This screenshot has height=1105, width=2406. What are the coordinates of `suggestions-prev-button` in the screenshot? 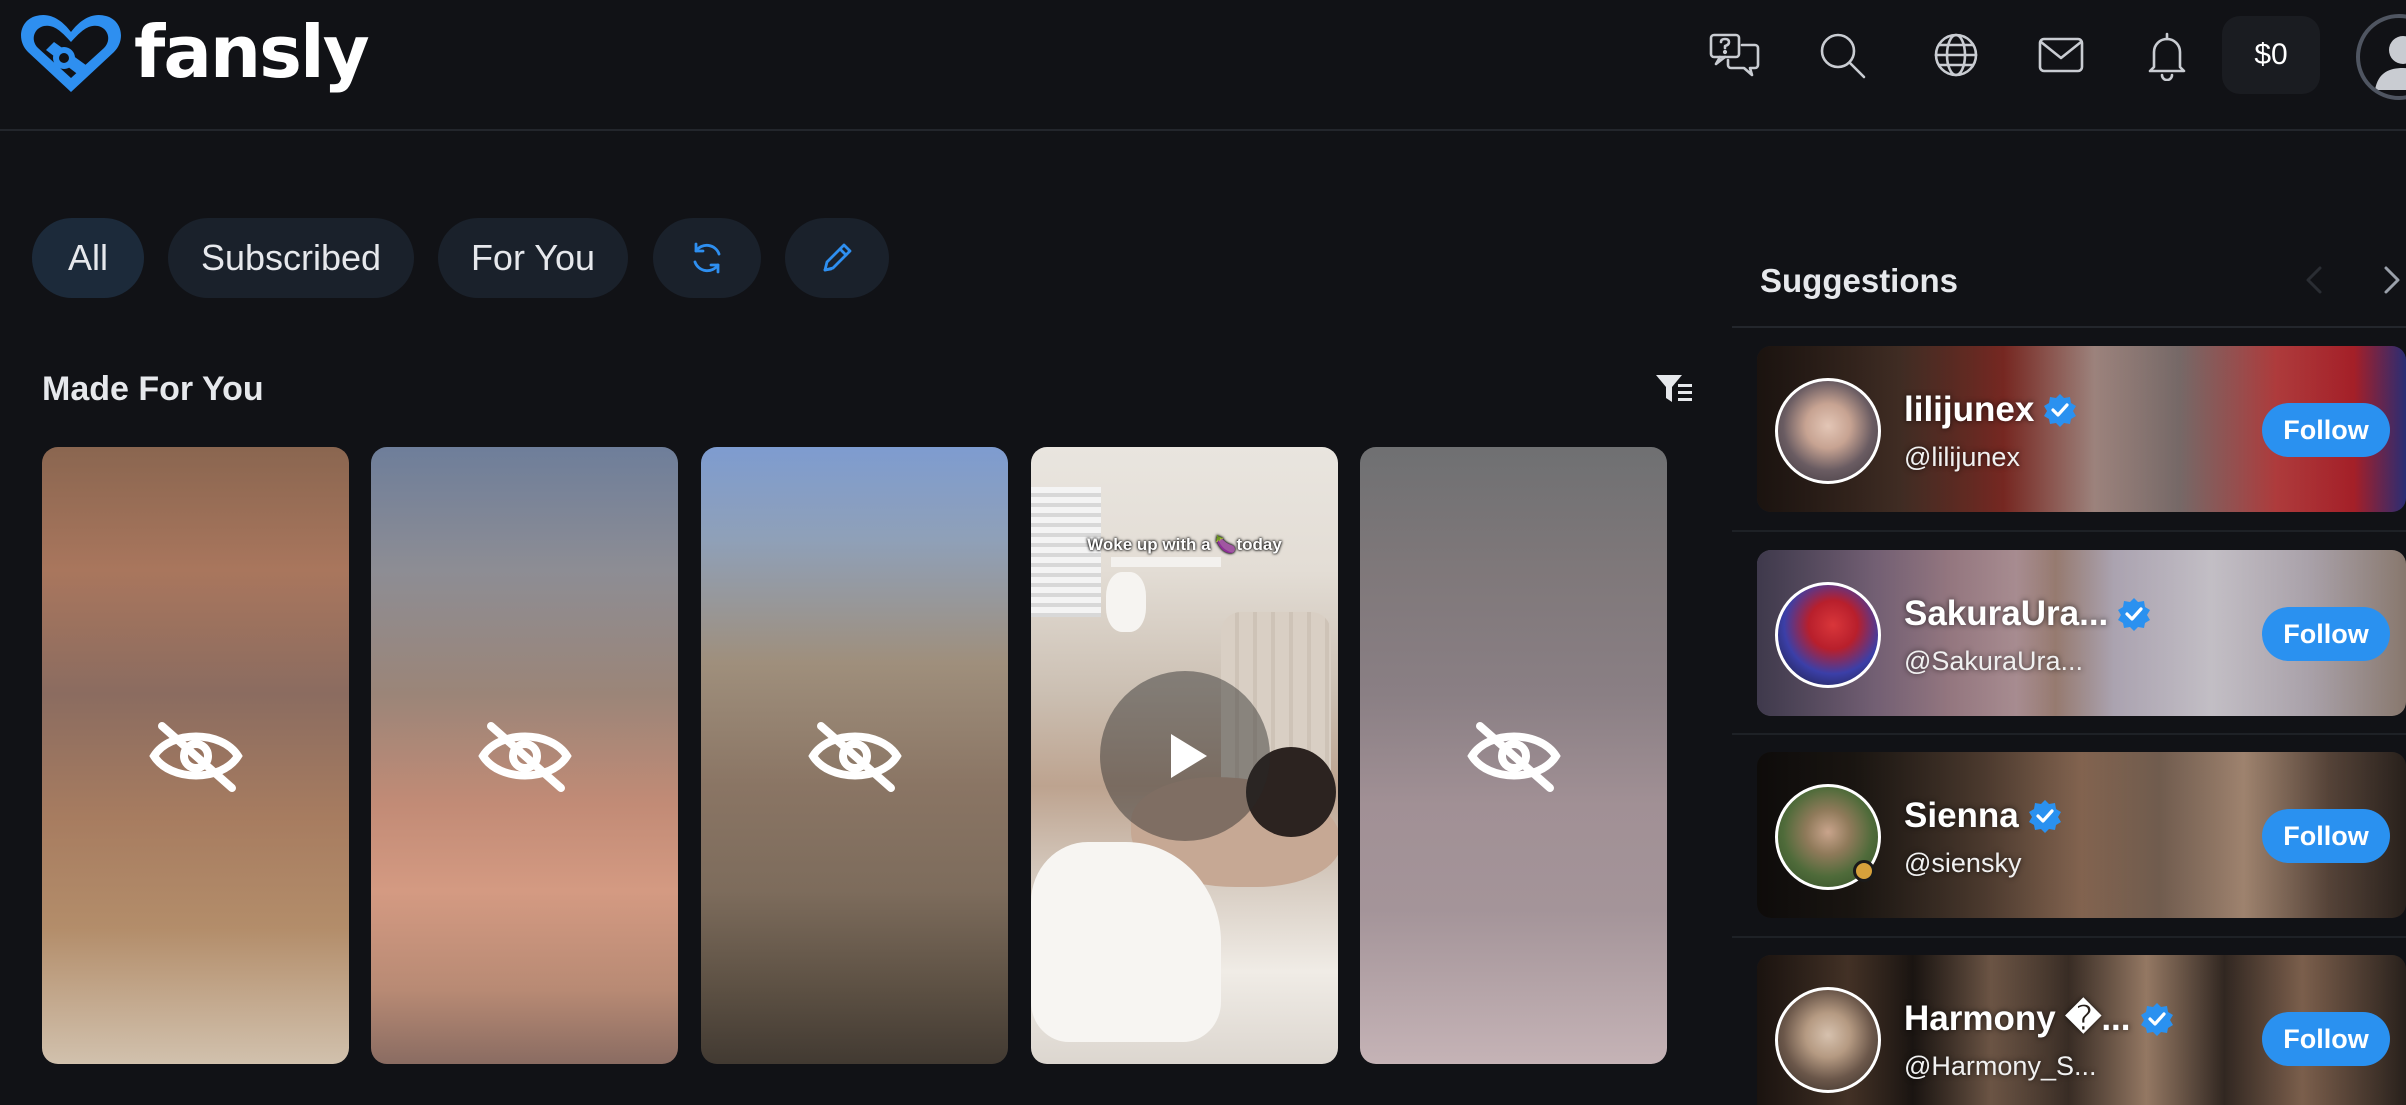 It's located at (2315, 280).